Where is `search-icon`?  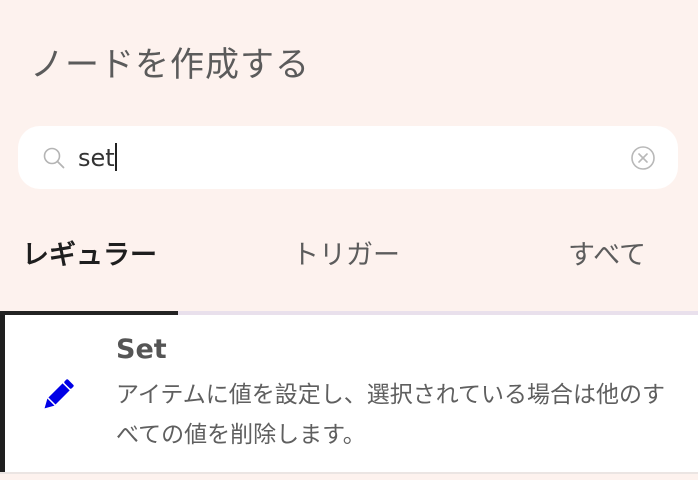 search-icon is located at coordinates (54, 158).